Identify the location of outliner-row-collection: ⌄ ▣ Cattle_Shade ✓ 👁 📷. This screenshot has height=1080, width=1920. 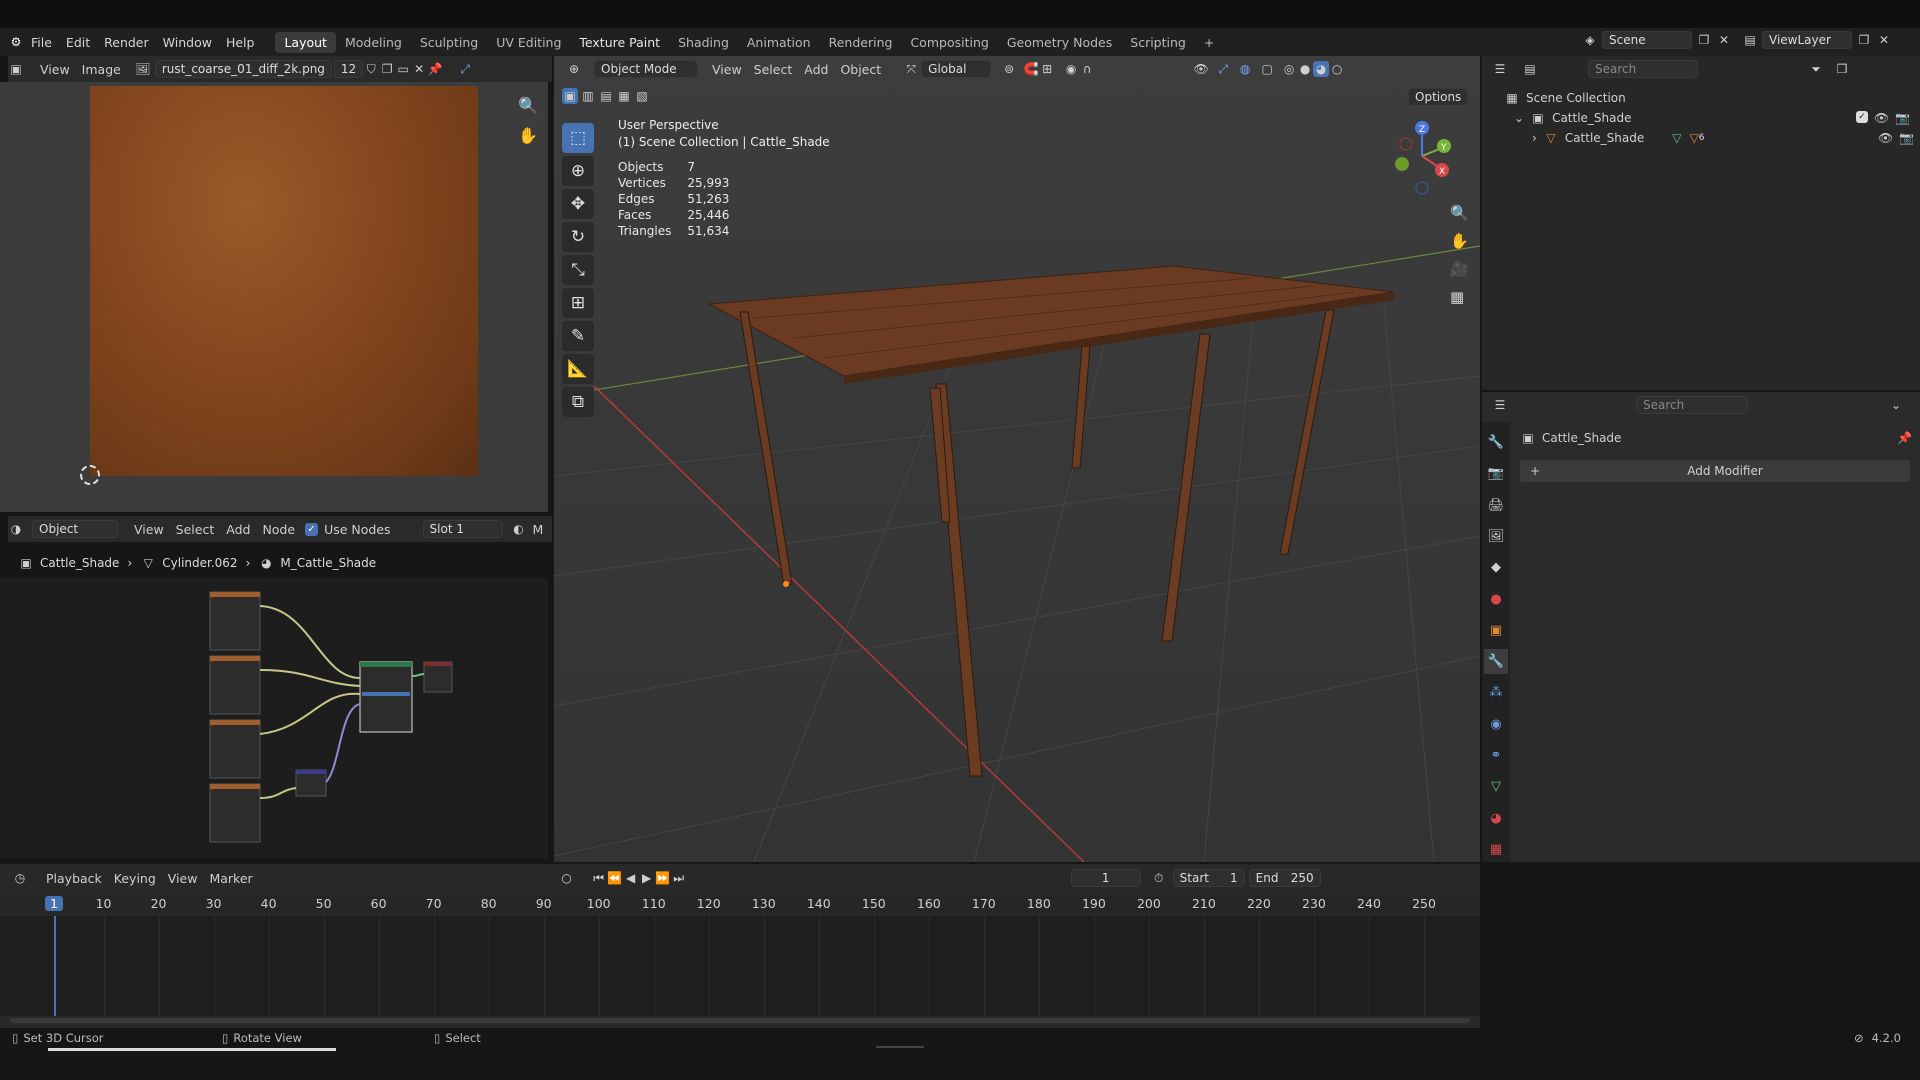
(1712, 118).